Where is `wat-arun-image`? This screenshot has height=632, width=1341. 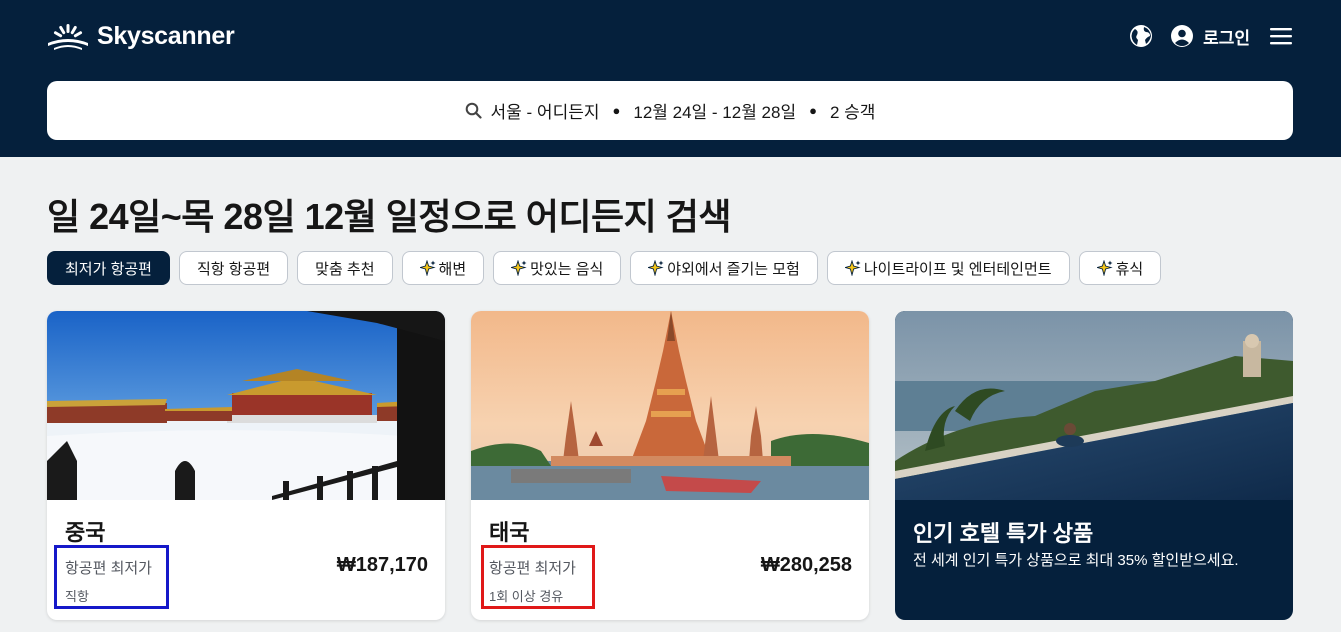 wat-arun-image is located at coordinates (670, 405).